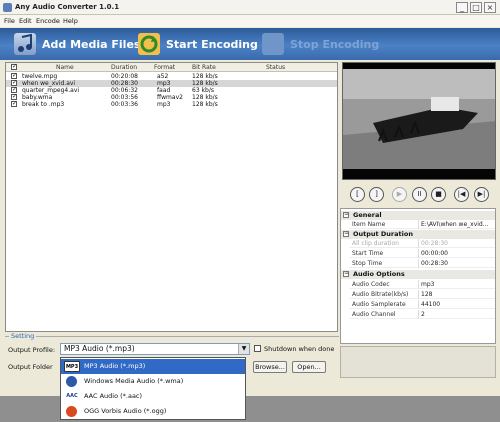 This screenshot has width=500, height=422. I want to click on stop-button: ■, so click(438, 194).